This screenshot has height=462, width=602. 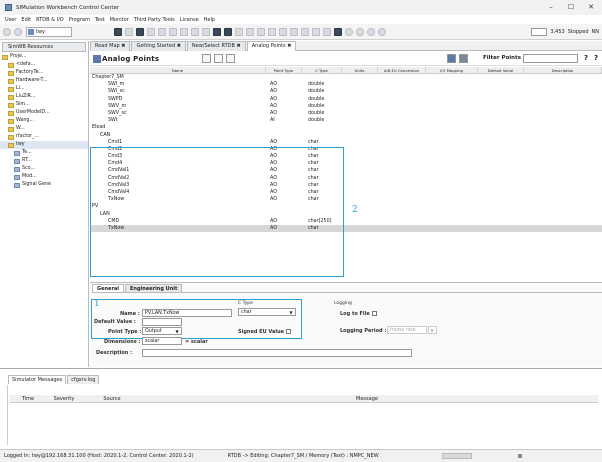 What do you see at coordinates (10, 20) in the screenshot?
I see `menu-item-user: User` at bounding box center [10, 20].